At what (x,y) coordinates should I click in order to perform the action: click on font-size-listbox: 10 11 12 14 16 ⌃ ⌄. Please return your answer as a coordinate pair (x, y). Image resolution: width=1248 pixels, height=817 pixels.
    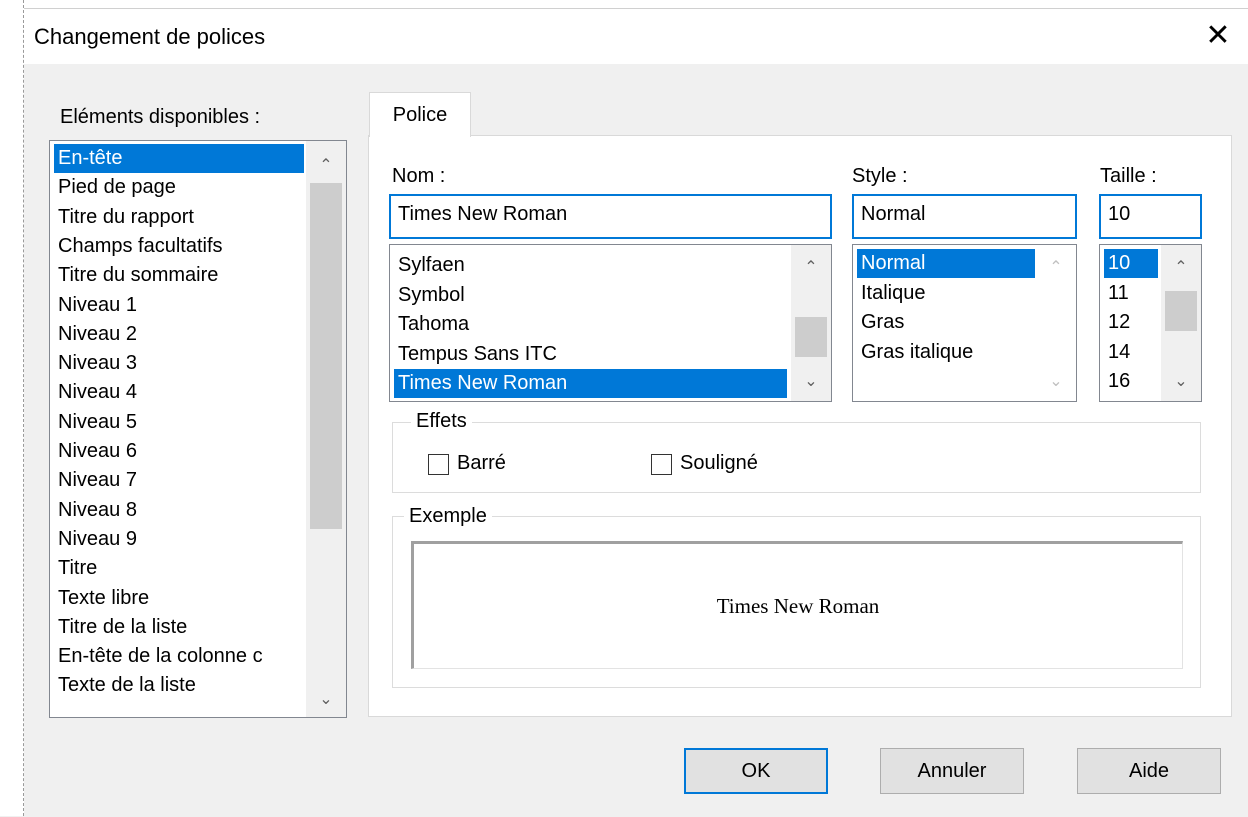
    Looking at the image, I should click on (1150, 323).